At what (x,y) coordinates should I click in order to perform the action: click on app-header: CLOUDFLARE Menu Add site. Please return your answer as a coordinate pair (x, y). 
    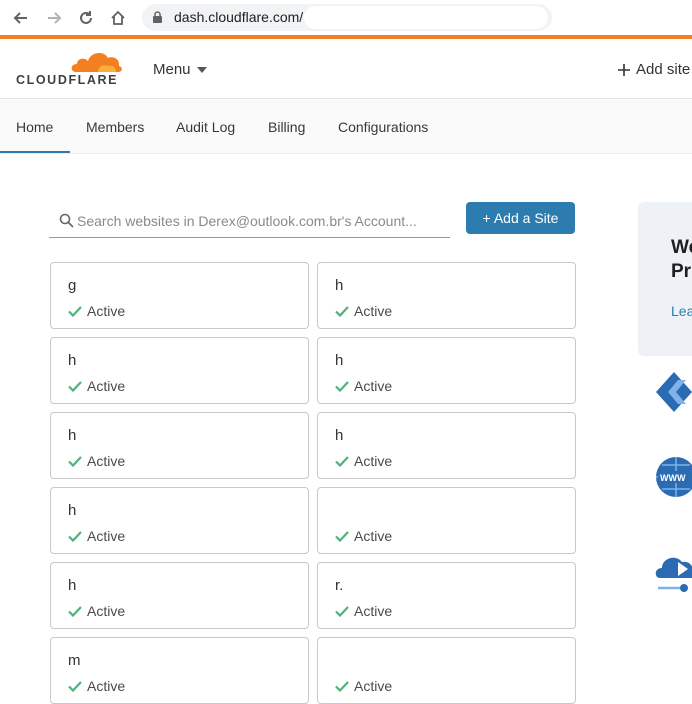
    Looking at the image, I should click on (346, 69).